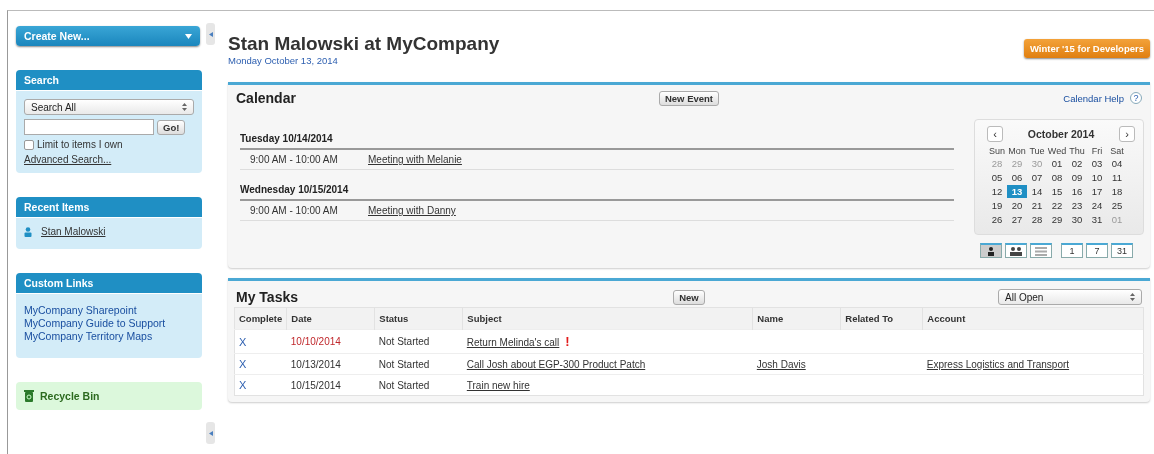  Describe the element at coordinates (597, 190) in the screenshot. I see `day-heading: Wednesday 10/15/2014` at that location.